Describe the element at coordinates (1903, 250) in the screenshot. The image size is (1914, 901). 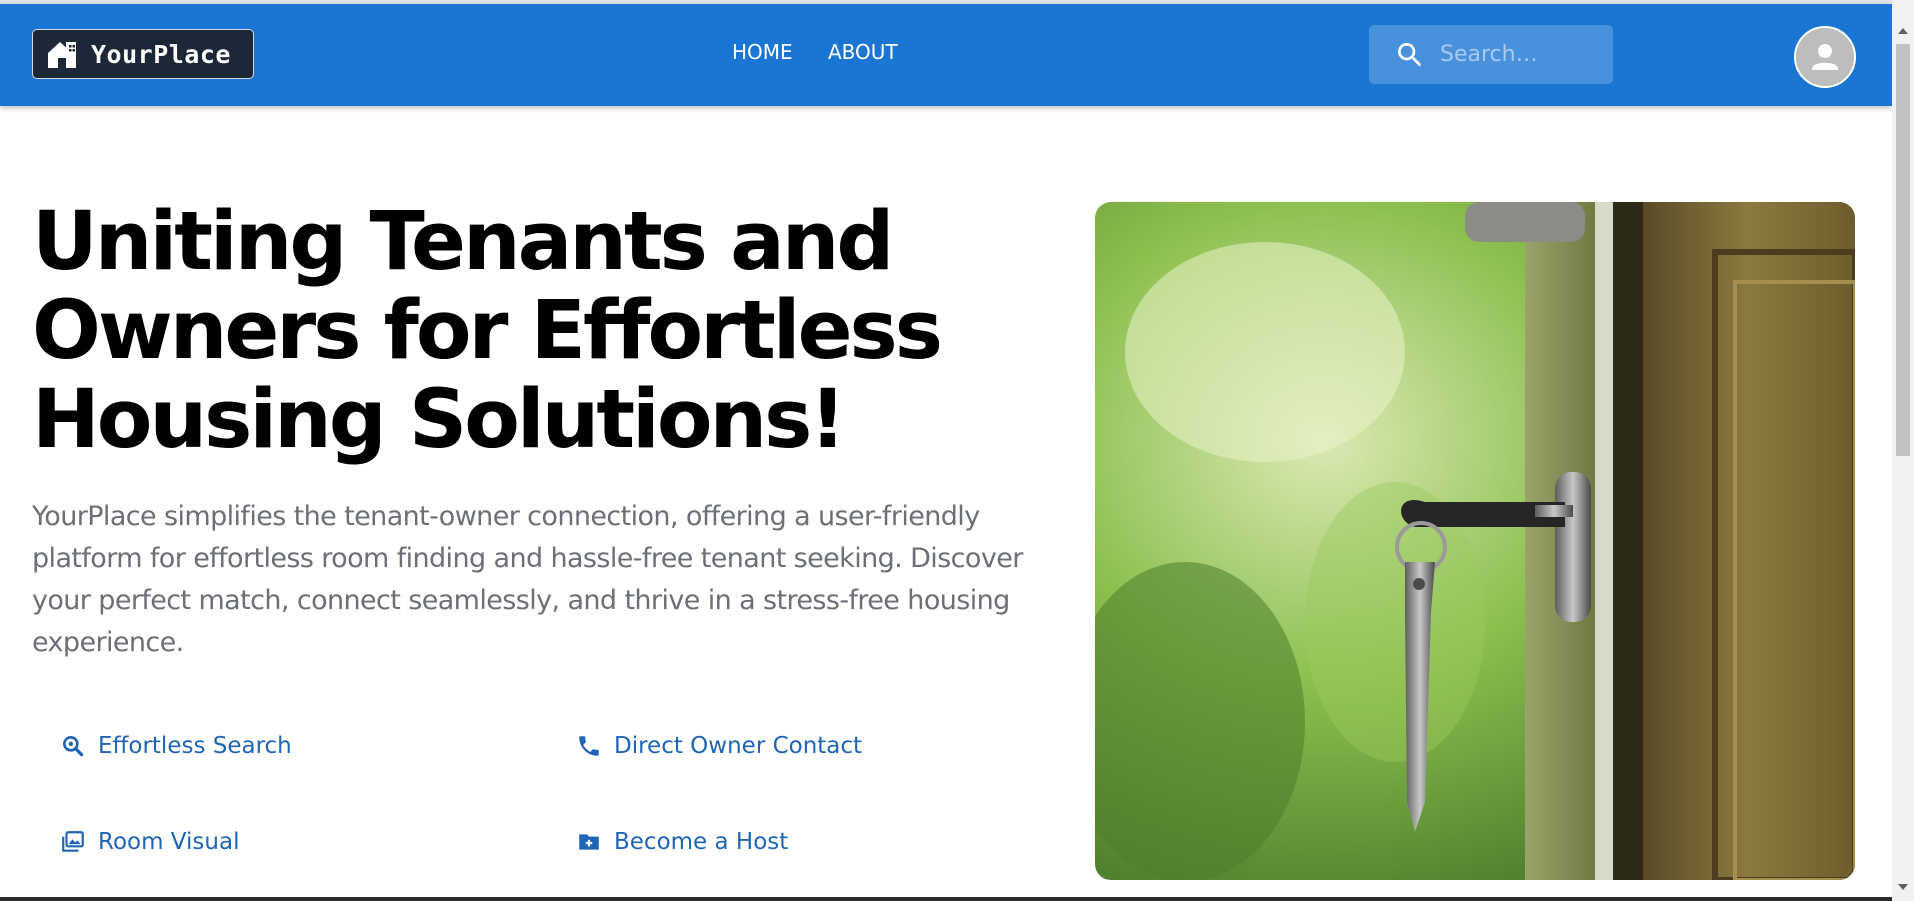
I see `scrollbar-thumb` at that location.